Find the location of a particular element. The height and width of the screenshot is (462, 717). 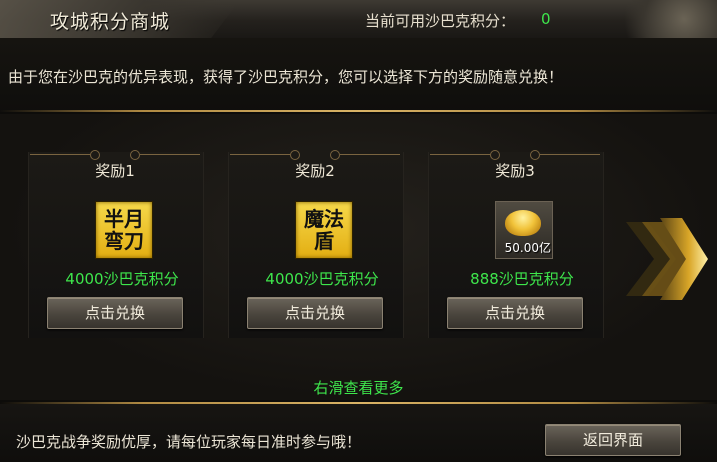

scroll-hint: 右滑查看更多 is located at coordinates (358, 388).